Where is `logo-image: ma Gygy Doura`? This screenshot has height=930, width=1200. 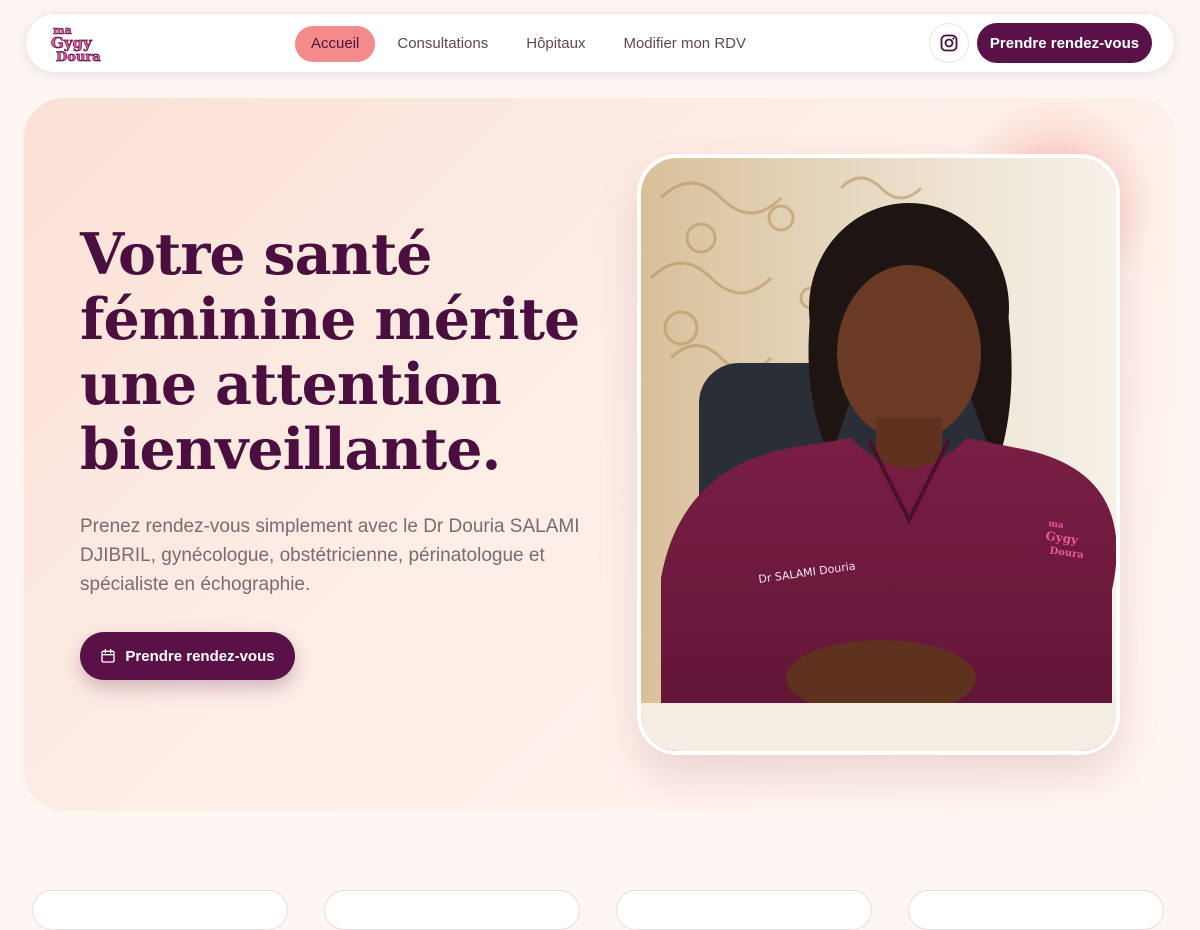 logo-image: ma Gygy Doura is located at coordinates (76, 43).